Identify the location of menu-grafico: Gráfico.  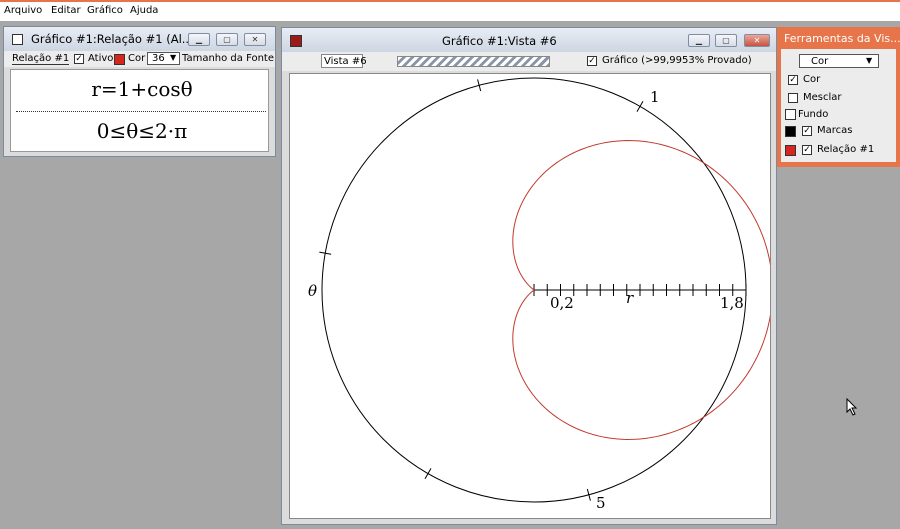
(105, 10).